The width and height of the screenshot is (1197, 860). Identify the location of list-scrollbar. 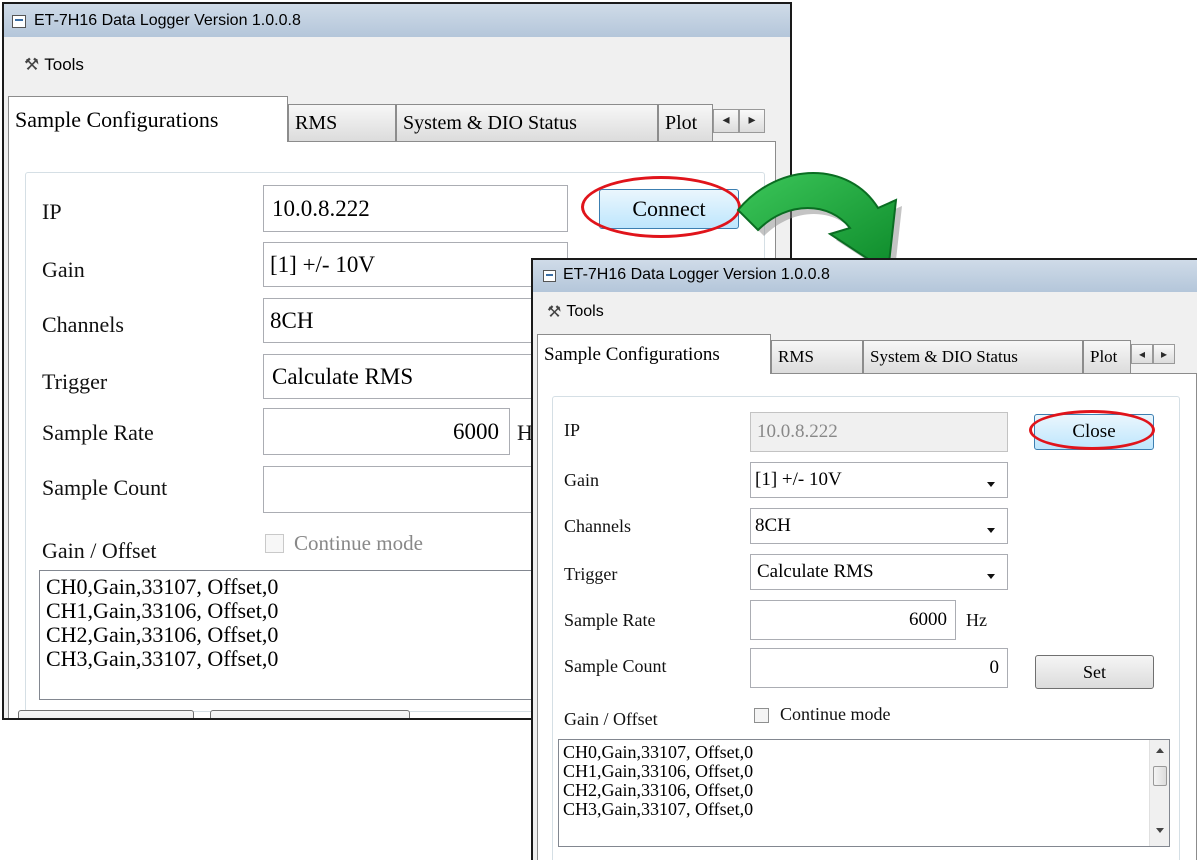
(1159, 793).